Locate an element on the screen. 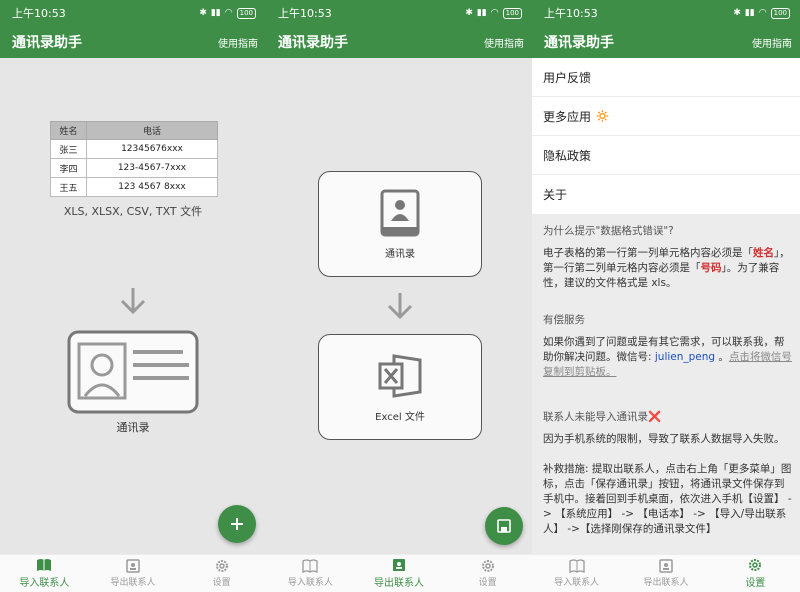 The image size is (800, 592). cross-icon: ❌ is located at coordinates (655, 417).